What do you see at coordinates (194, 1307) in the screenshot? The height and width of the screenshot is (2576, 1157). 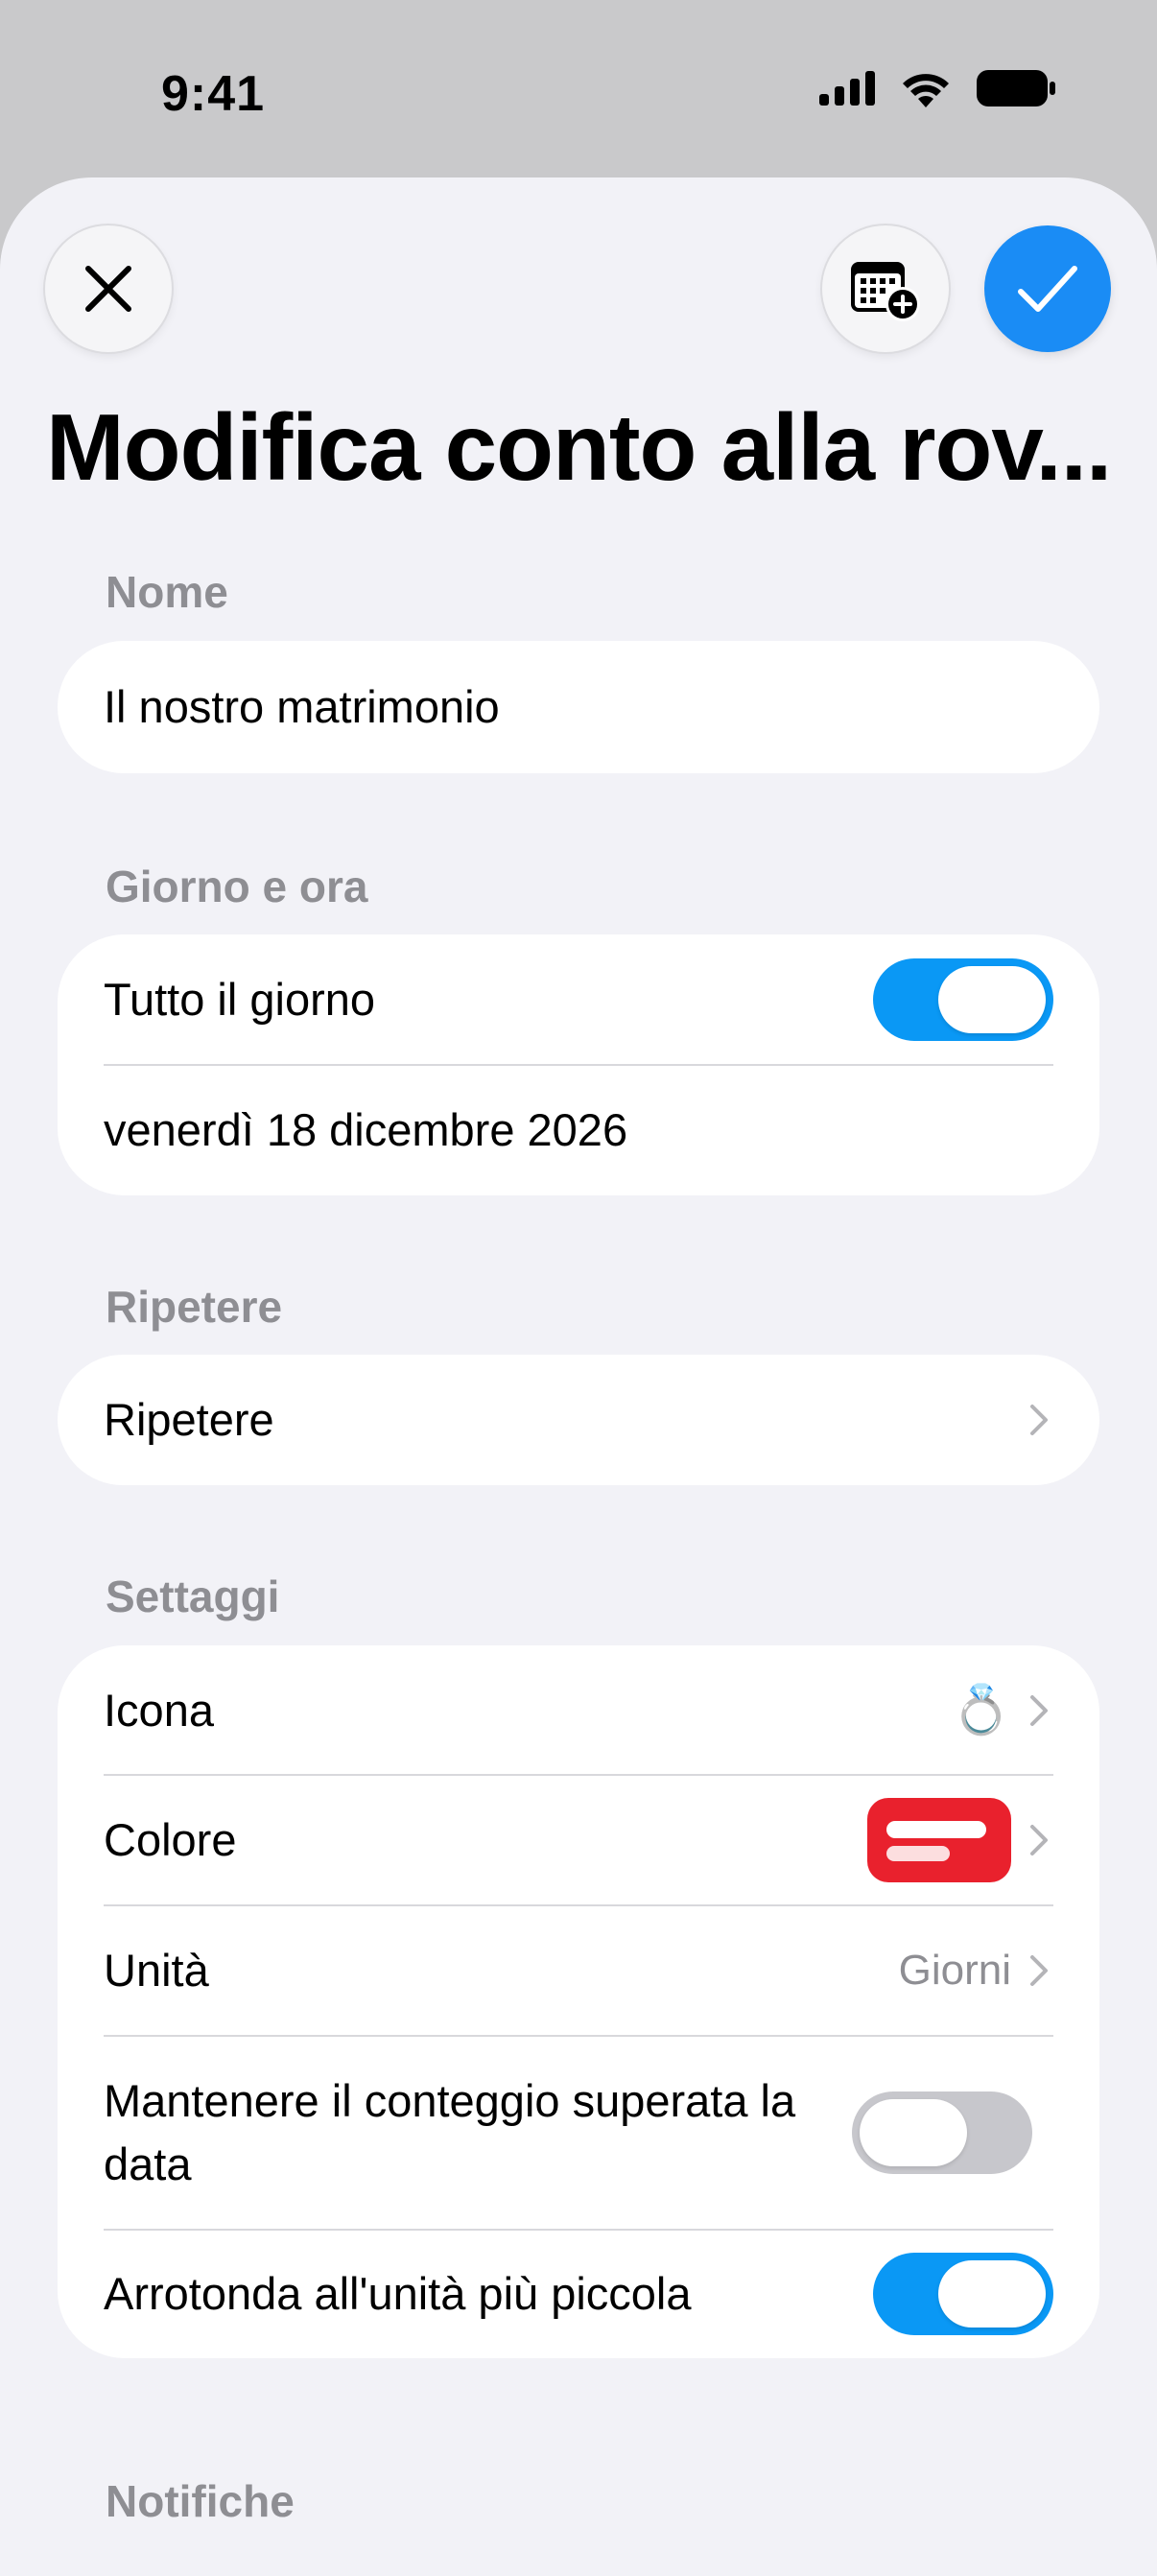 I see `section-label-repeat: Ripetere` at bounding box center [194, 1307].